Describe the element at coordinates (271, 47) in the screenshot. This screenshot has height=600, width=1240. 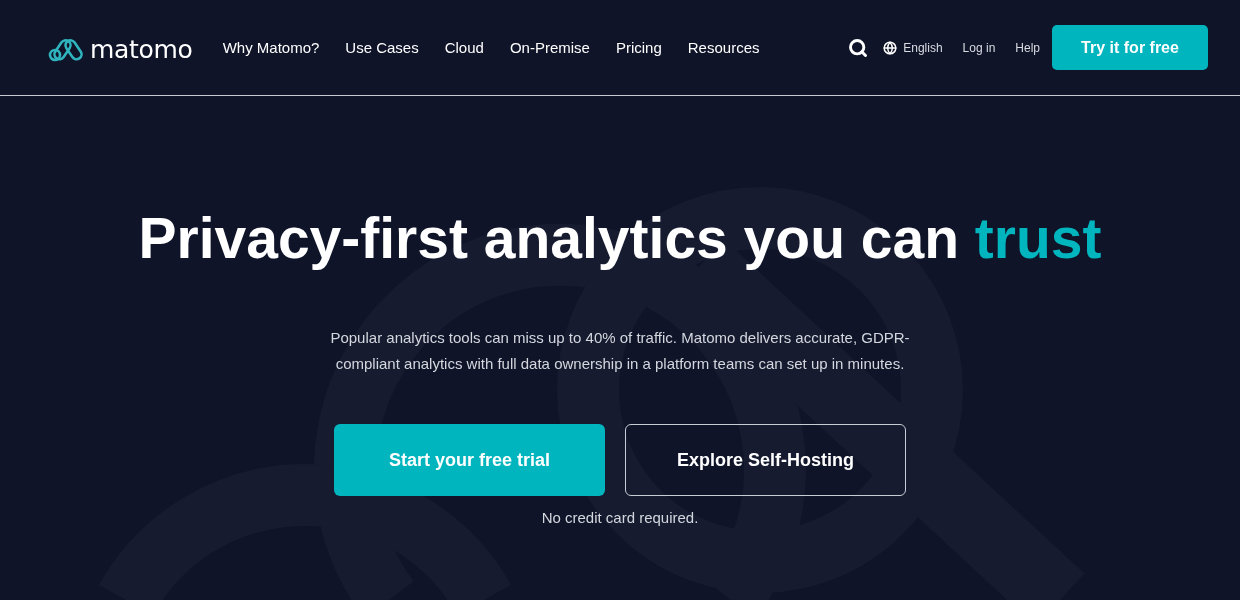
I see `nav-link: Why Matomo?` at that location.